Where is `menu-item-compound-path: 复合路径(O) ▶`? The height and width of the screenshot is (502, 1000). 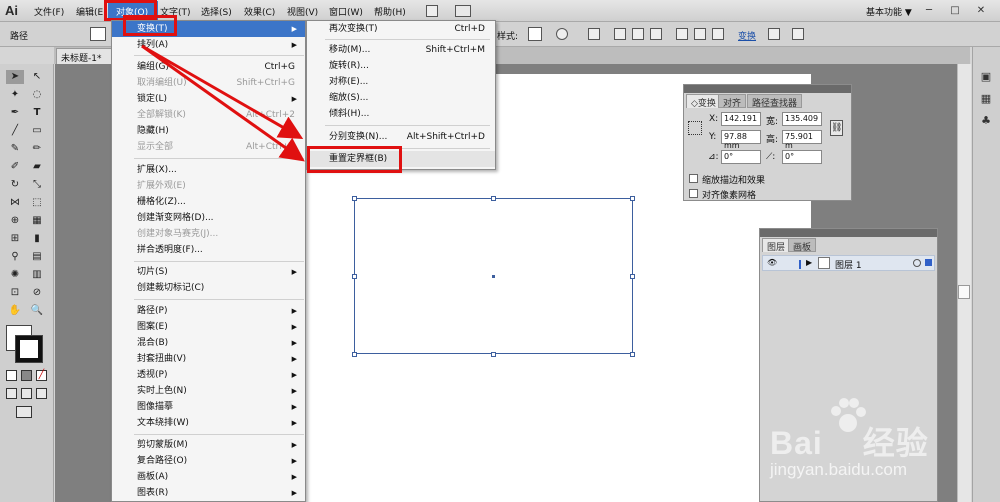 menu-item-compound-path: 复合路径(O) ▶ is located at coordinates (208, 461).